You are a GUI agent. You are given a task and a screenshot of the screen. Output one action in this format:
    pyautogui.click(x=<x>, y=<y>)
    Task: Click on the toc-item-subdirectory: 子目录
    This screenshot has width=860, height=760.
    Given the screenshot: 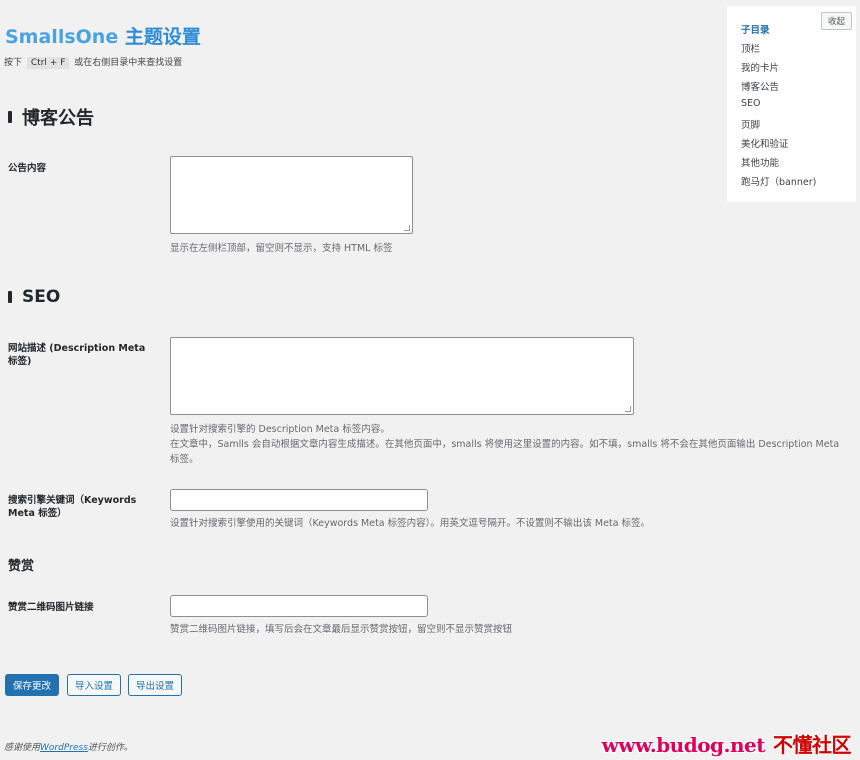 What is the action you would take?
    pyautogui.click(x=755, y=29)
    